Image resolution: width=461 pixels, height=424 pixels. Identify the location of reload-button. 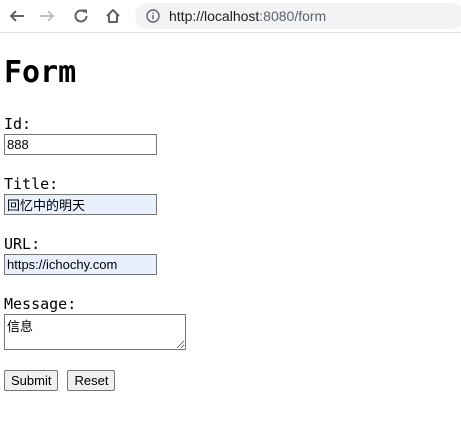
(81, 16).